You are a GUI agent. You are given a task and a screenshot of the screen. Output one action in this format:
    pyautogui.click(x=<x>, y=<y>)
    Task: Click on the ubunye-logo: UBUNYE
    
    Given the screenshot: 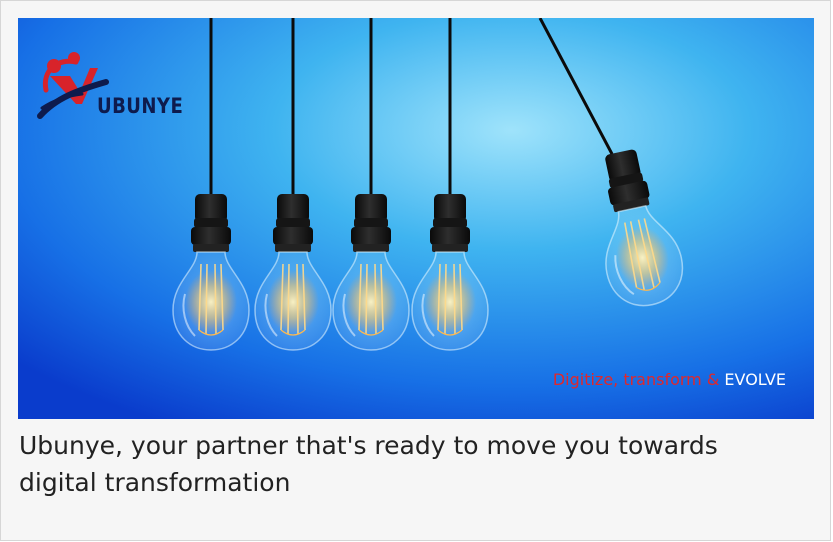 What is the action you would take?
    pyautogui.click(x=121, y=86)
    